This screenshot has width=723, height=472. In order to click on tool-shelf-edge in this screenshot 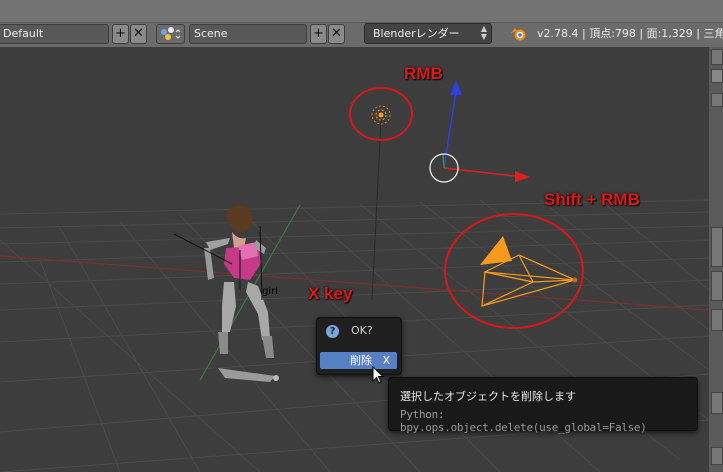, I will do `click(716, 259)`.